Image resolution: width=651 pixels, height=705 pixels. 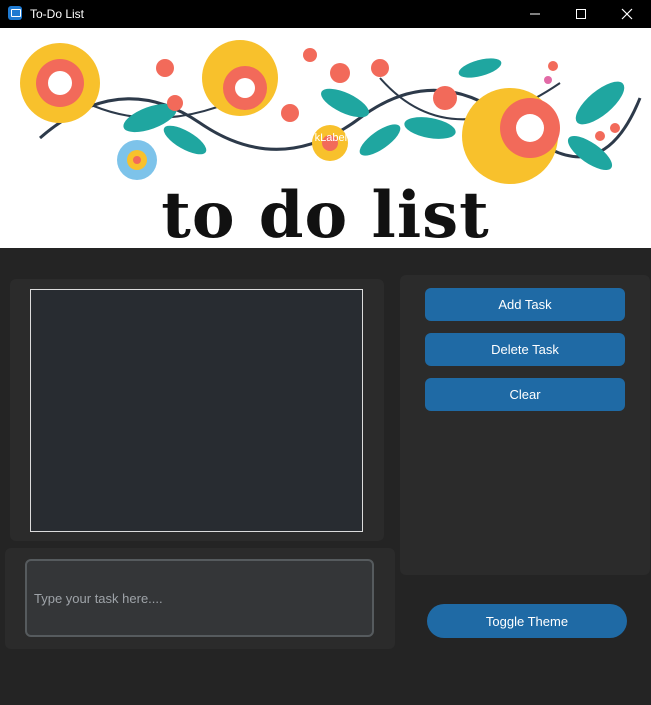 I want to click on maximize-icon, so click(x=581, y=14).